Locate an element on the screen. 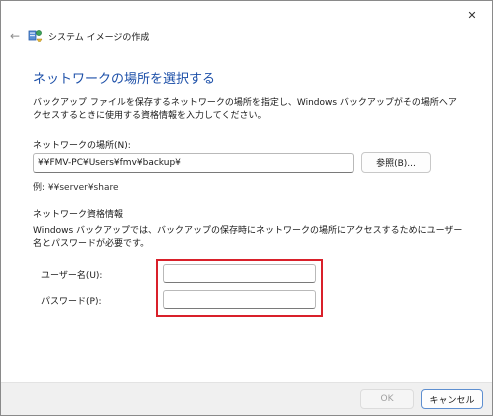  close-icon: ✕ is located at coordinates (472, 15).